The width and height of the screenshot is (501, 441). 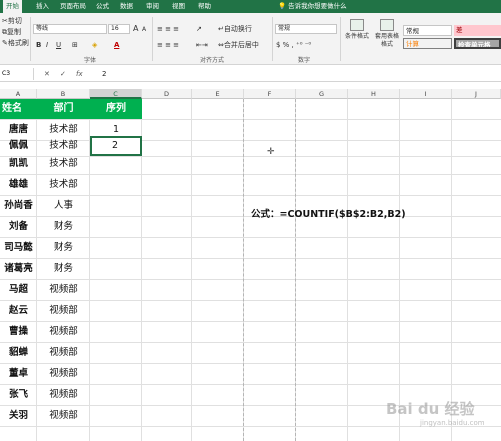 What do you see at coordinates (477, 30) in the screenshot?
I see `style-bad: 差` at bounding box center [477, 30].